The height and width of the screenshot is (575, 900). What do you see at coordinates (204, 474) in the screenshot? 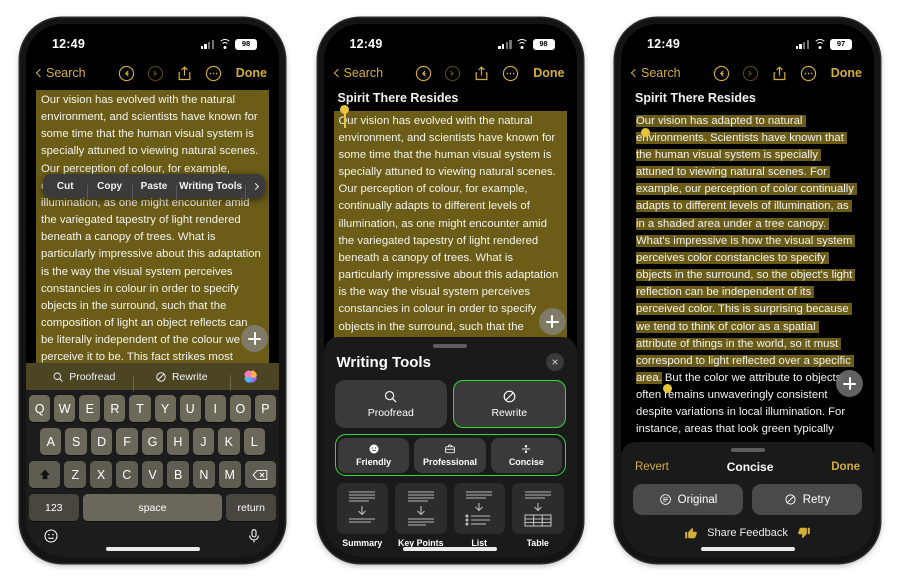
I see `key-n: N` at bounding box center [204, 474].